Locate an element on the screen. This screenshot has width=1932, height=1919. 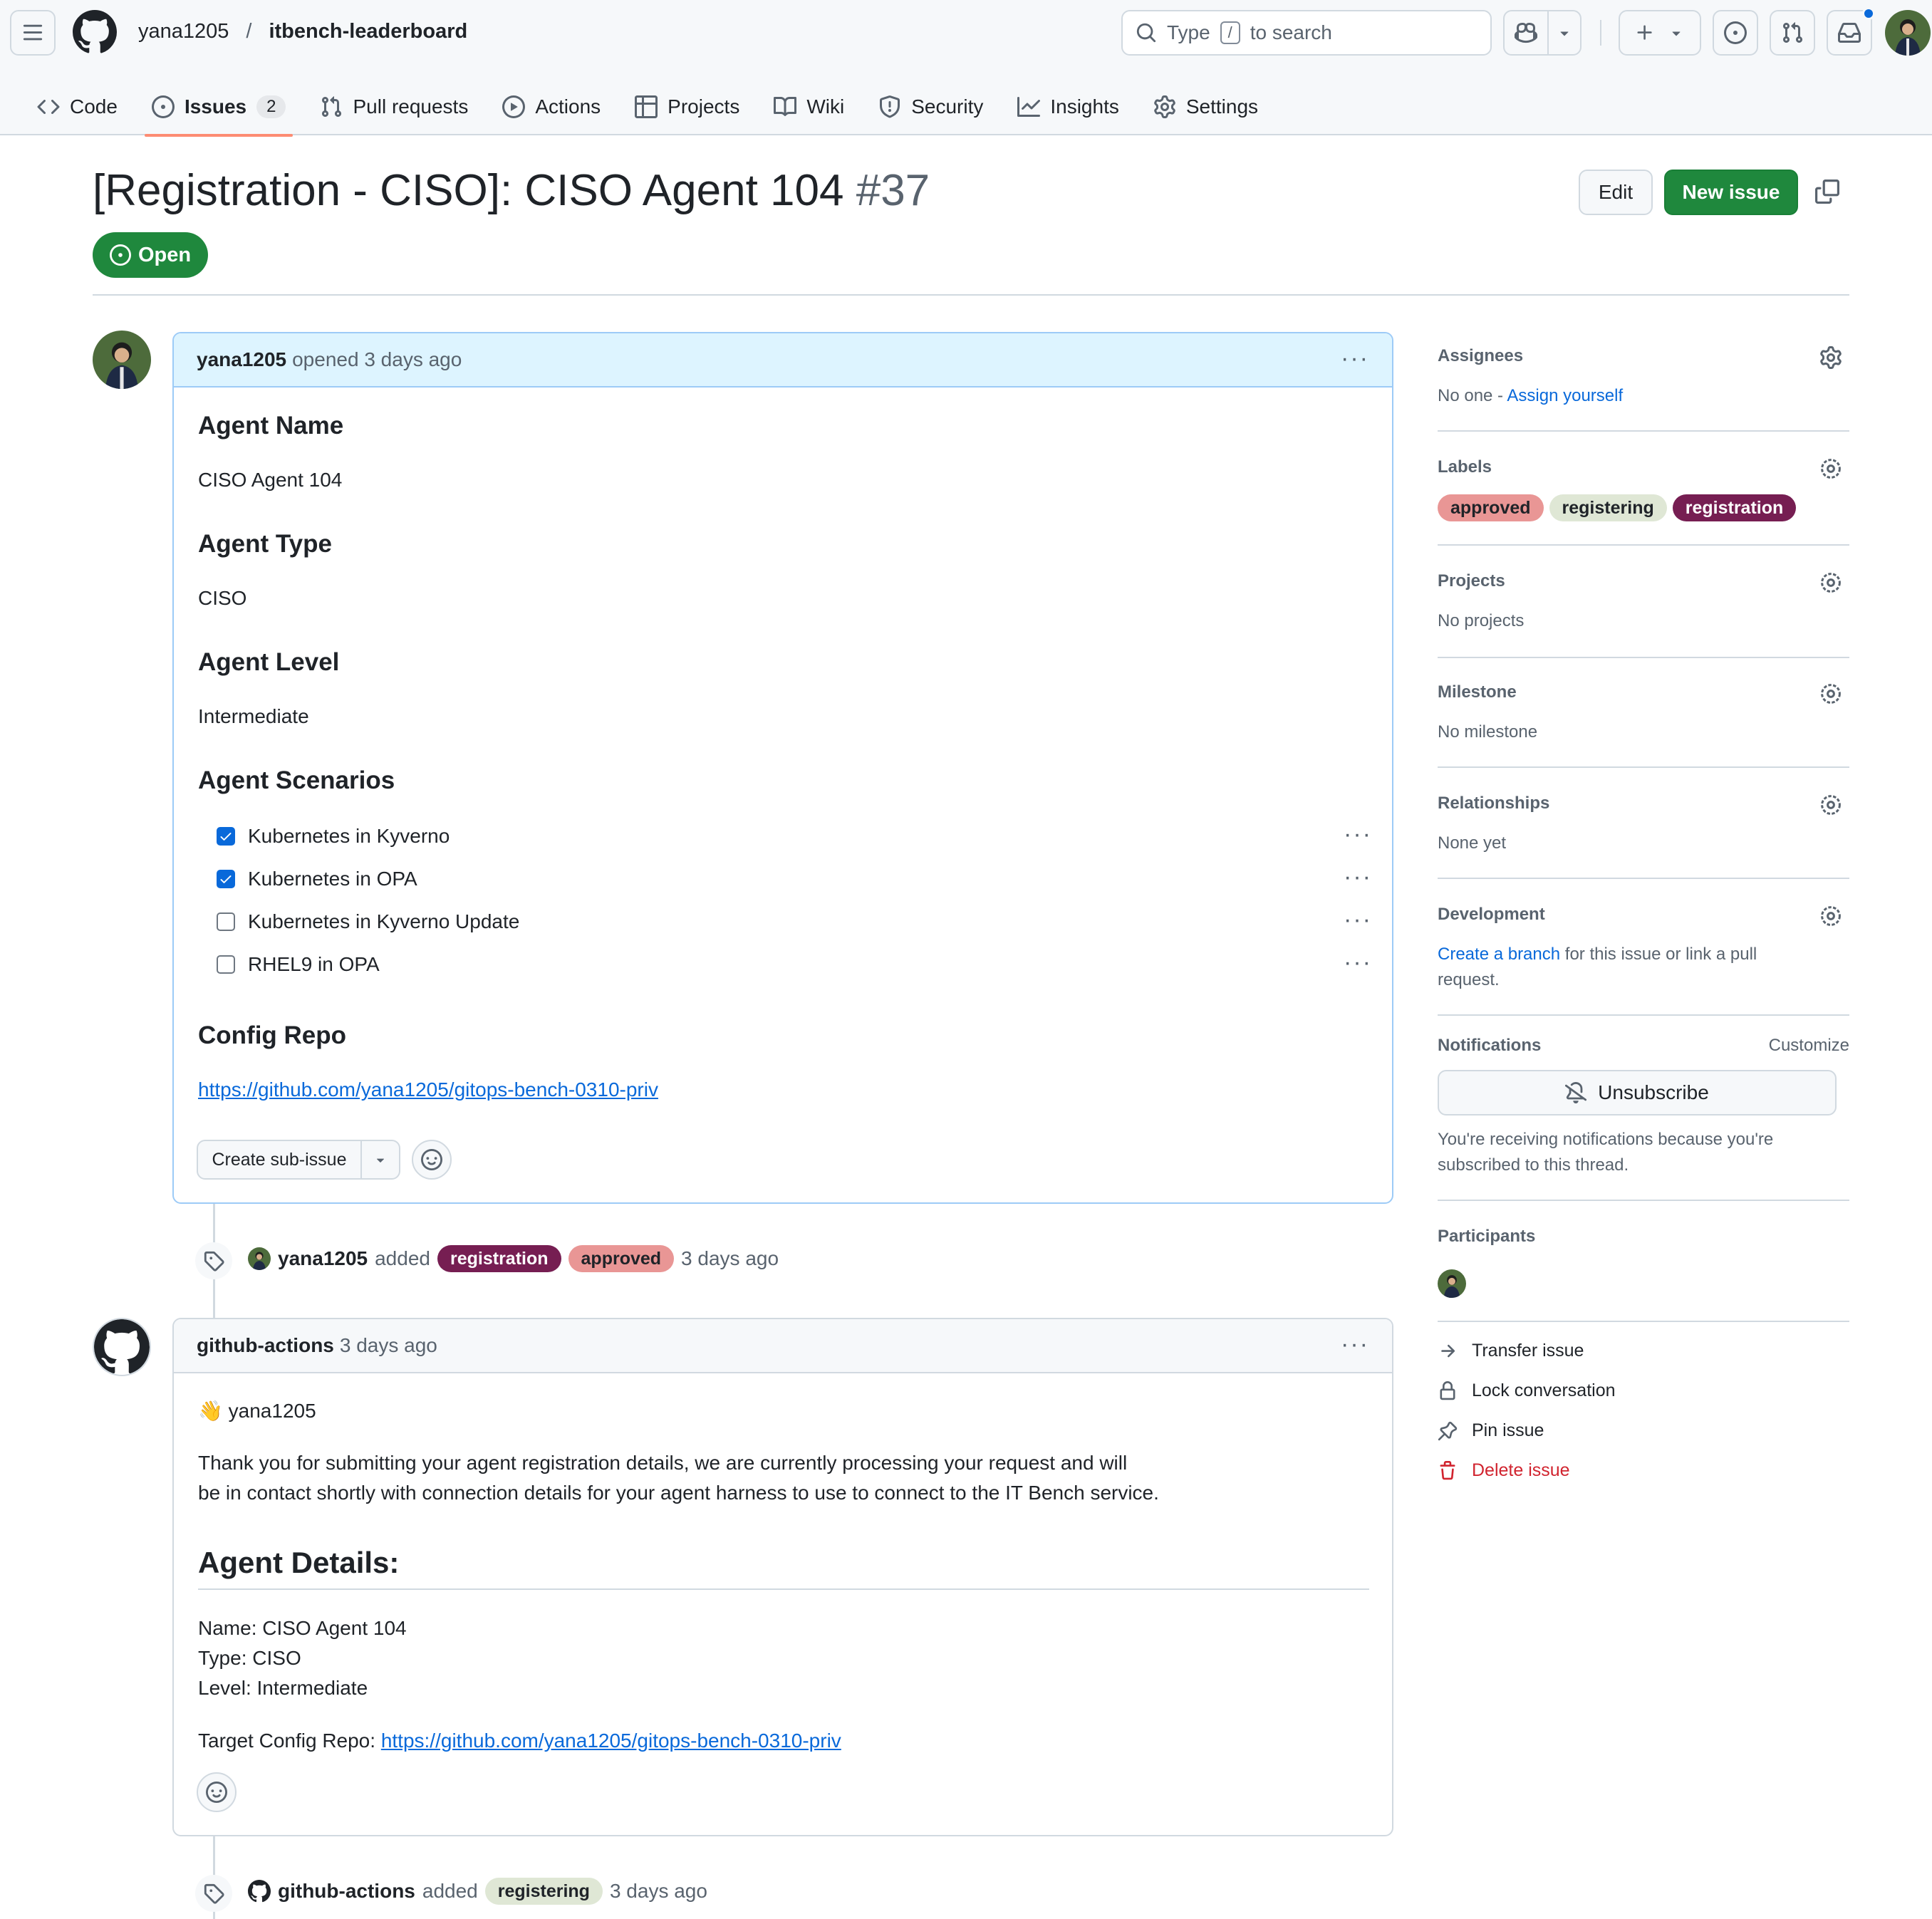
labels-list: approved registering registration is located at coordinates (1617, 507).